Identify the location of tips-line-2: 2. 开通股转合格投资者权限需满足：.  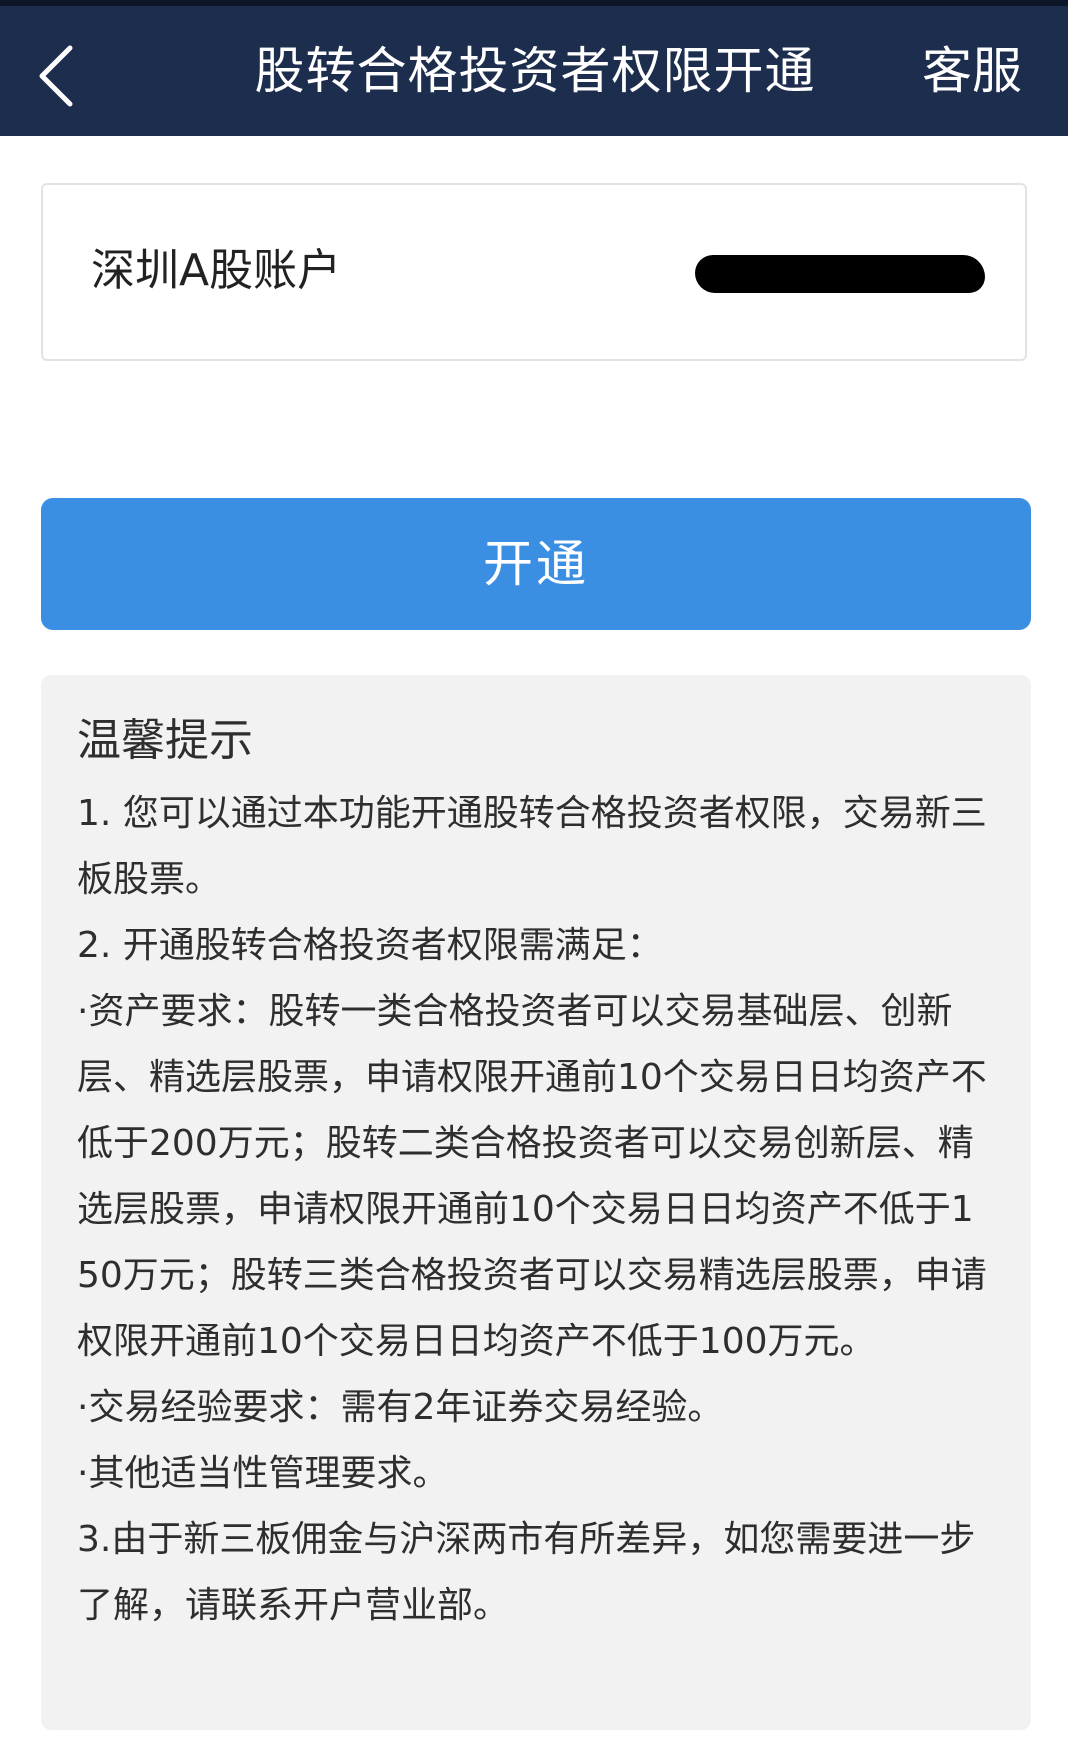
(370, 945).